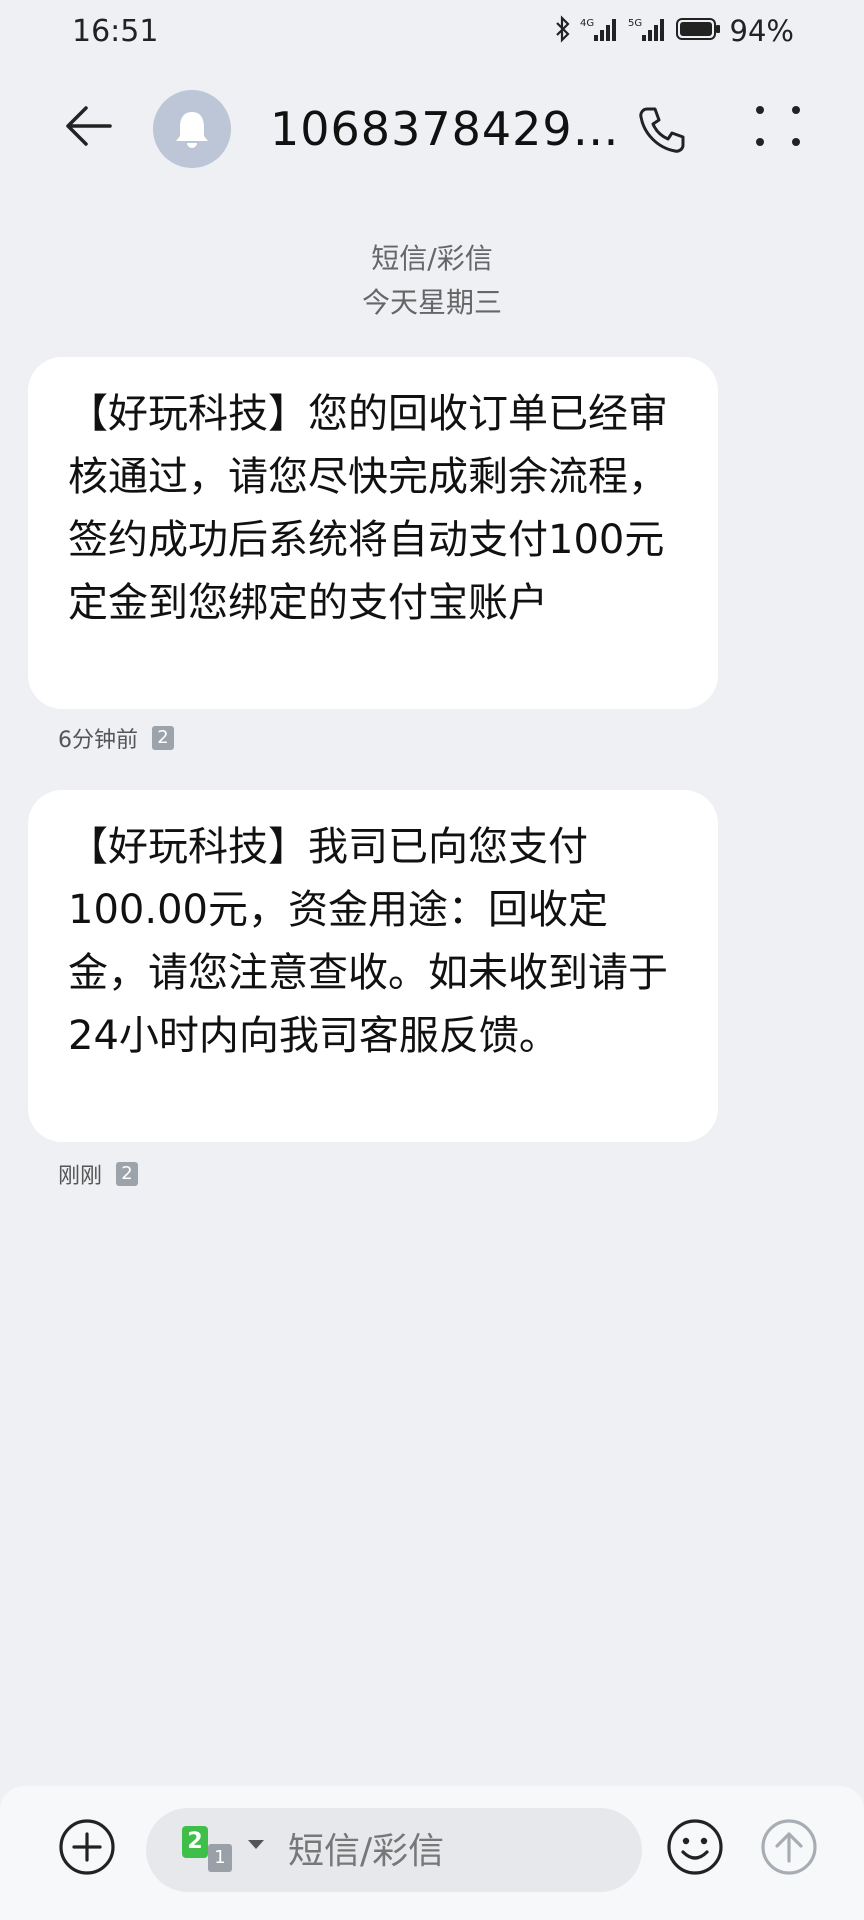 The height and width of the screenshot is (1920, 864). I want to click on message-time: 刚刚, so click(80, 1176).